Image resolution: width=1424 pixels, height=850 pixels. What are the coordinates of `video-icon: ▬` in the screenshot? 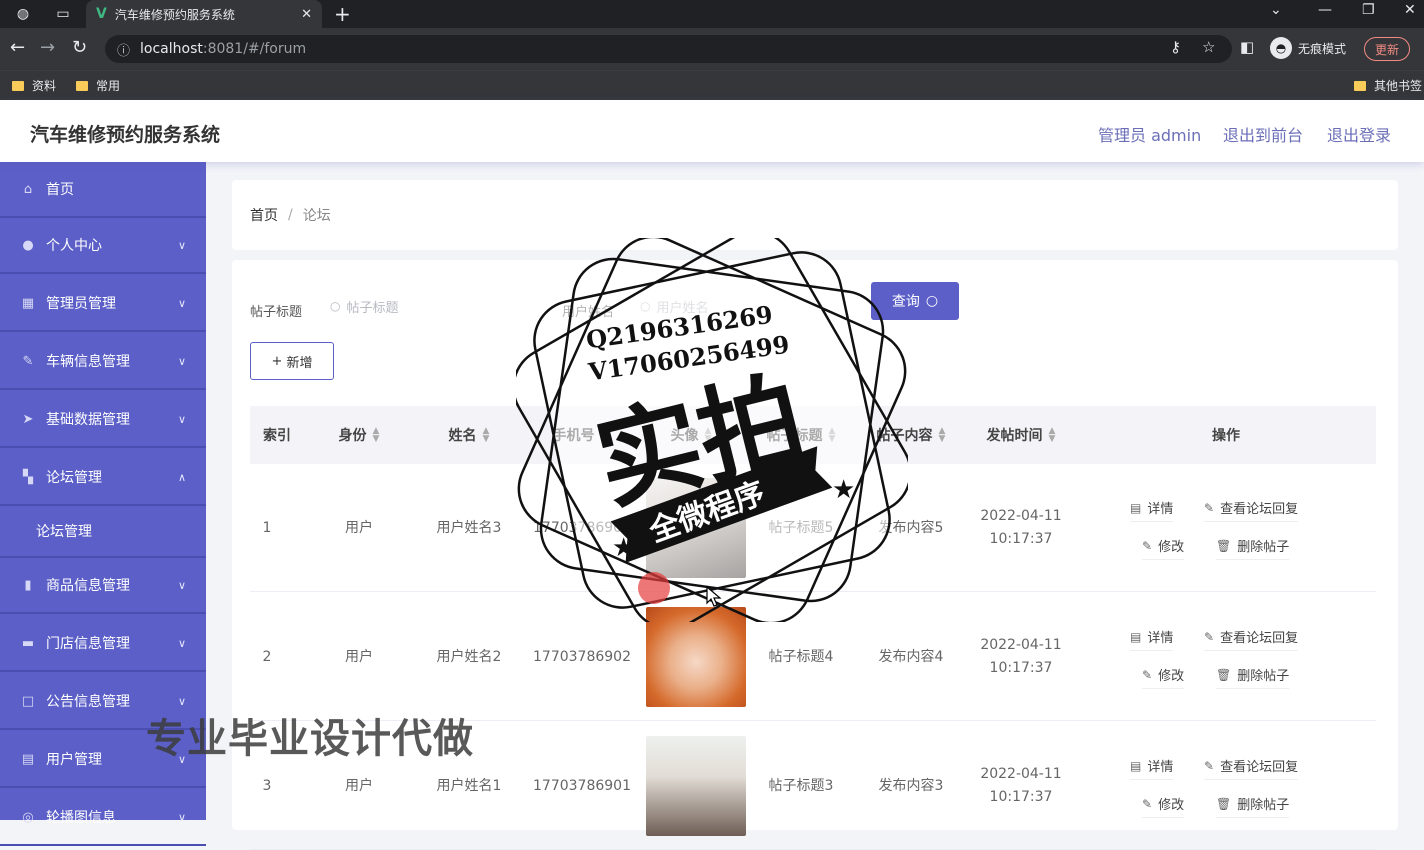 It's located at (28, 643).